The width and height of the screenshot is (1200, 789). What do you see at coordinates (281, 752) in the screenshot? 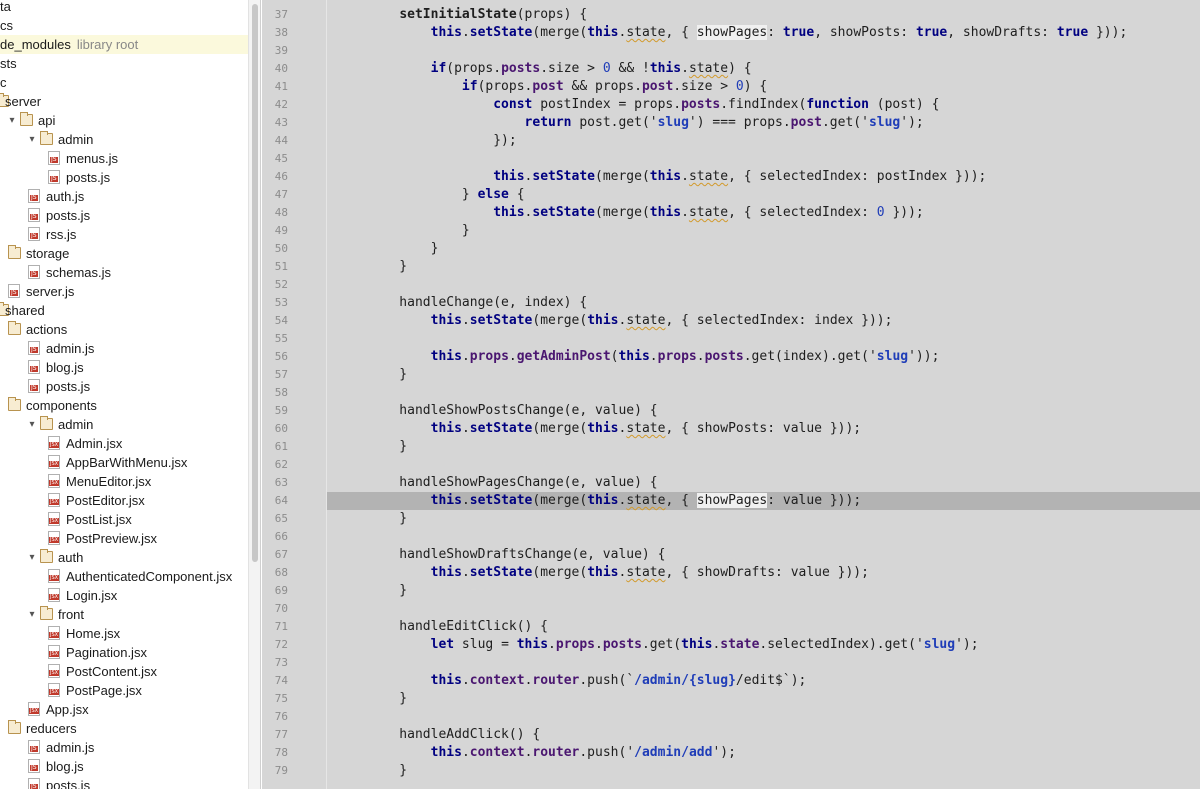
I see `line-number: 78` at bounding box center [281, 752].